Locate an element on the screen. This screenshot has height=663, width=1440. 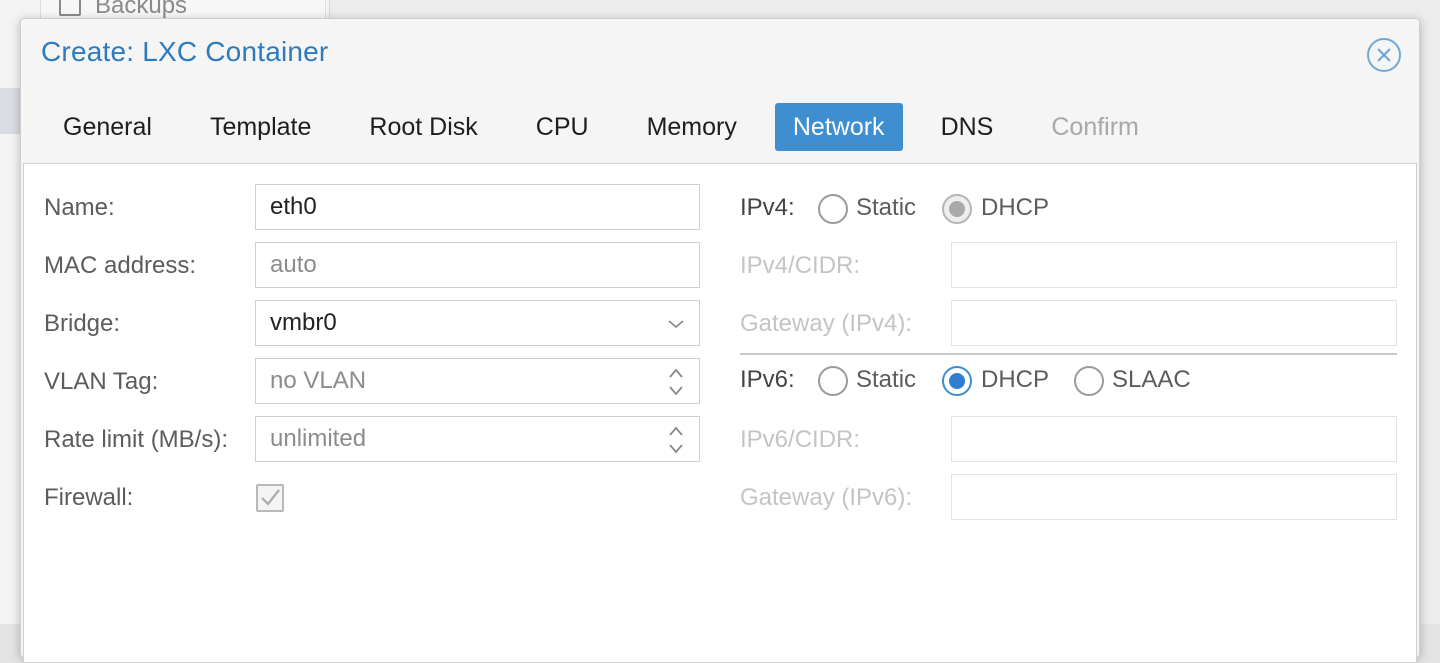
ipv6-label: IPv6: is located at coordinates (767, 379).